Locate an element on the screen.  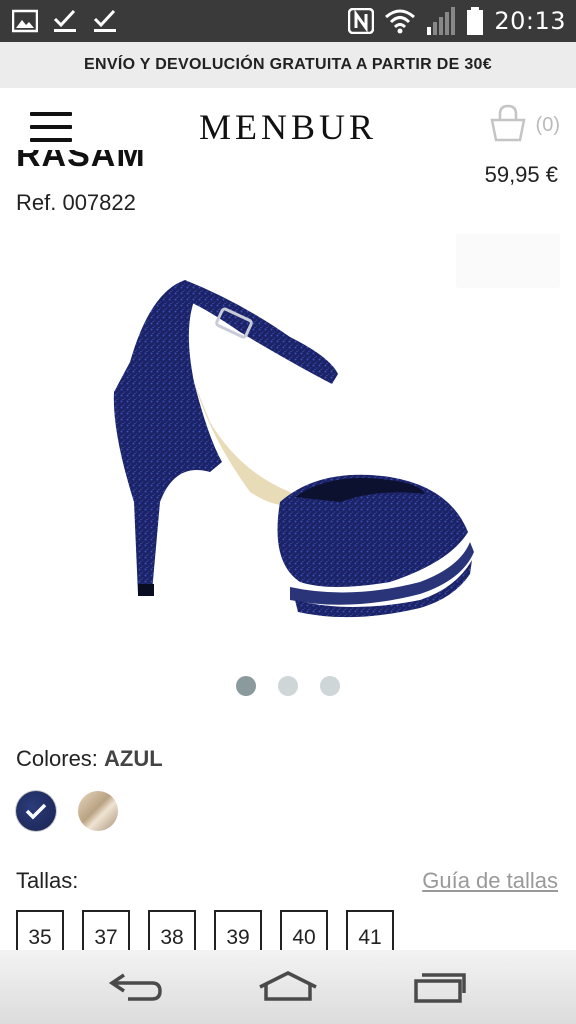
signal-icon is located at coordinates (441, 21).